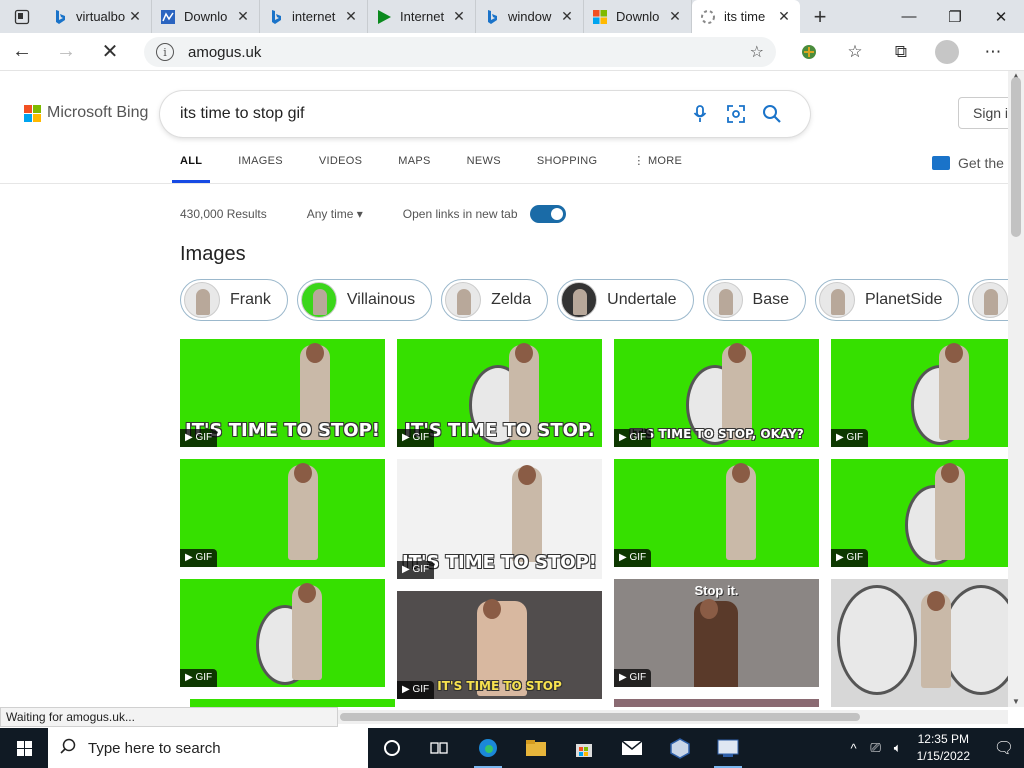  I want to click on add-favorite-icon: ☆, so click(757, 52).